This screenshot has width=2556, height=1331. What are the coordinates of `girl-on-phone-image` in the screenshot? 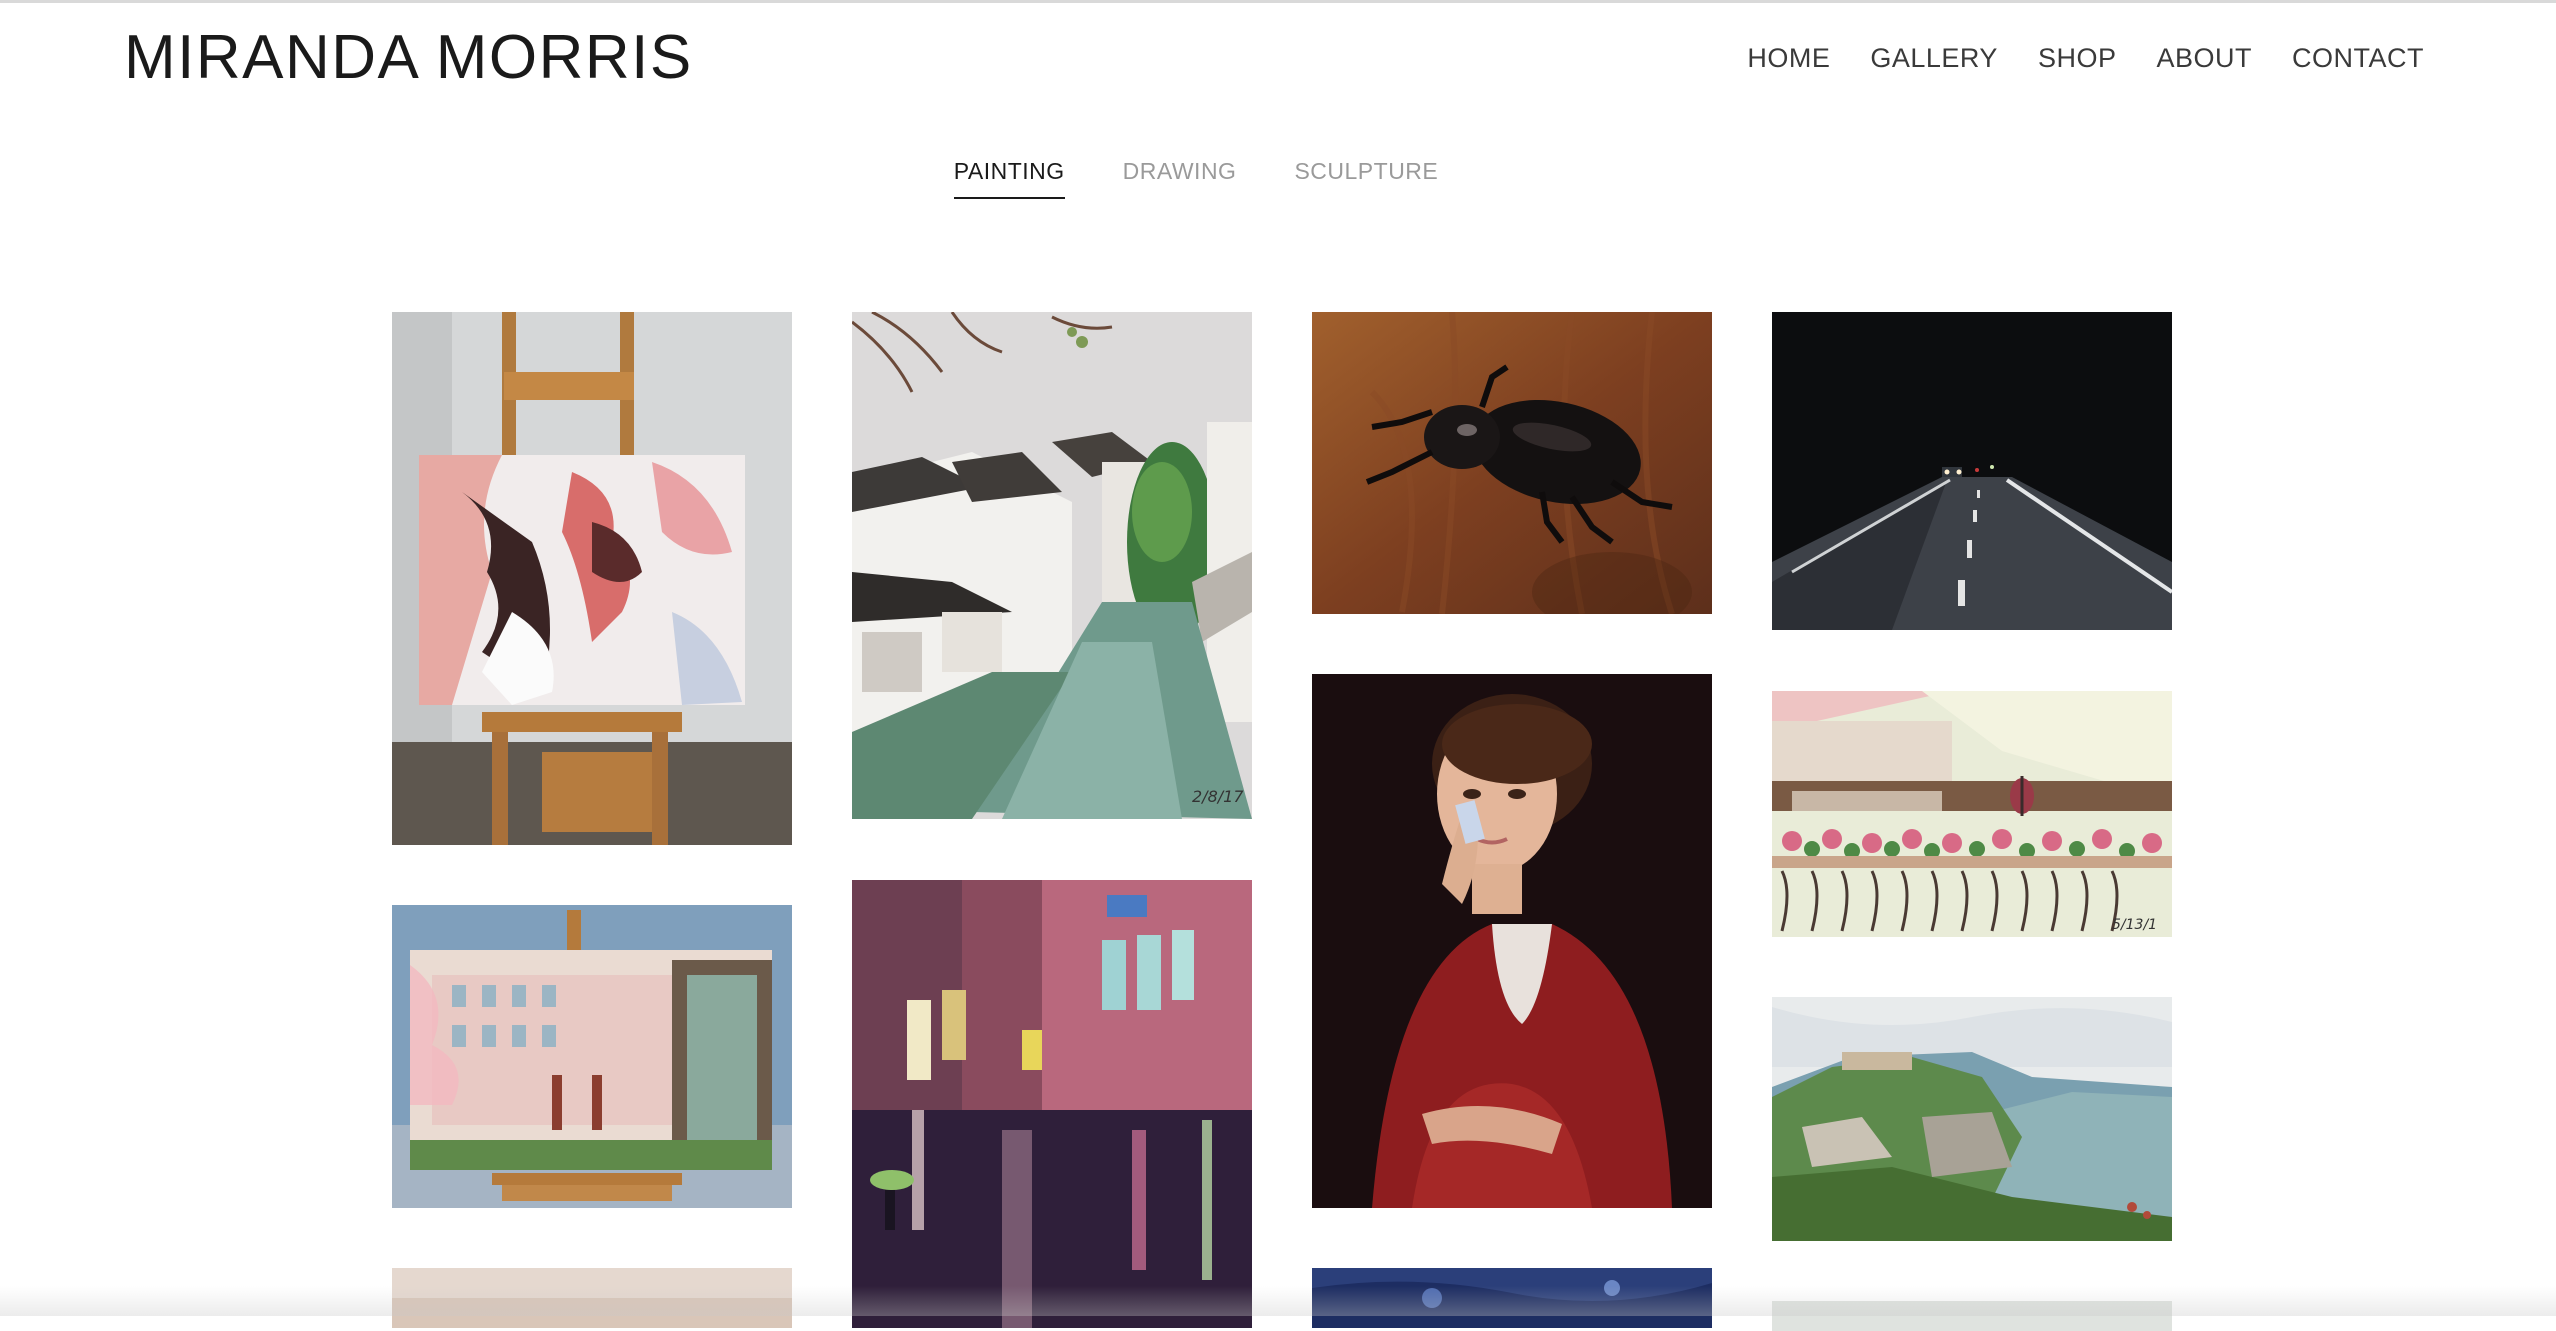 It's located at (1512, 941).